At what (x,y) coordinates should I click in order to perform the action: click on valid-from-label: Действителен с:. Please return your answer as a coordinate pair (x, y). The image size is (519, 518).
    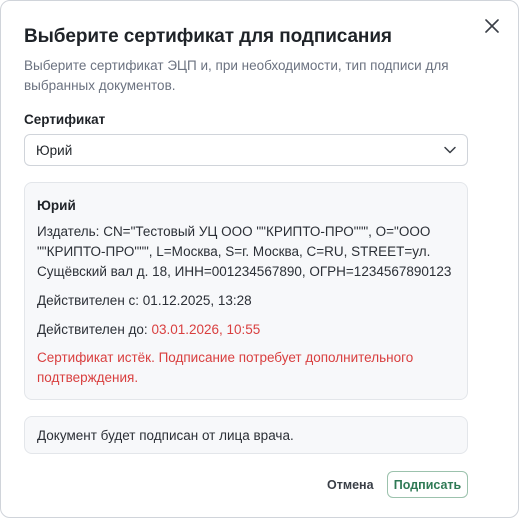
    Looking at the image, I should click on (88, 300).